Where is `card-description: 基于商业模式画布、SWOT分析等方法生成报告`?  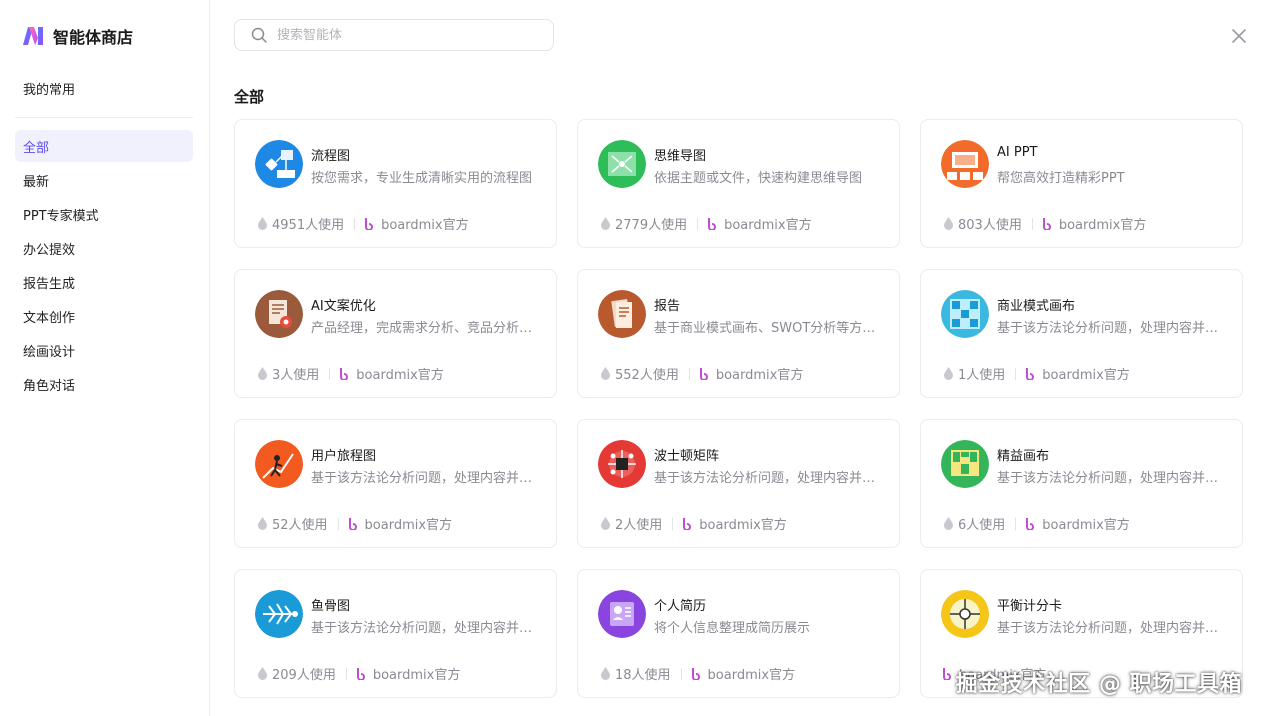
card-description: 基于商业模式画布、SWOT分析等方法生成报告 is located at coordinates (767, 328).